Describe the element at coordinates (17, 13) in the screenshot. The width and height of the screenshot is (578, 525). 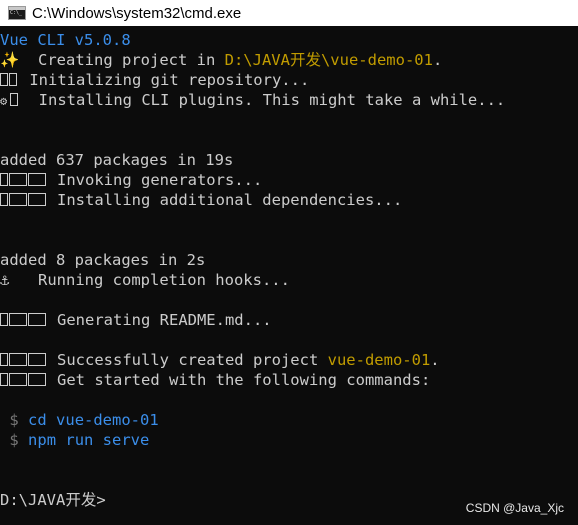
I see `cmd-app-icon` at that location.